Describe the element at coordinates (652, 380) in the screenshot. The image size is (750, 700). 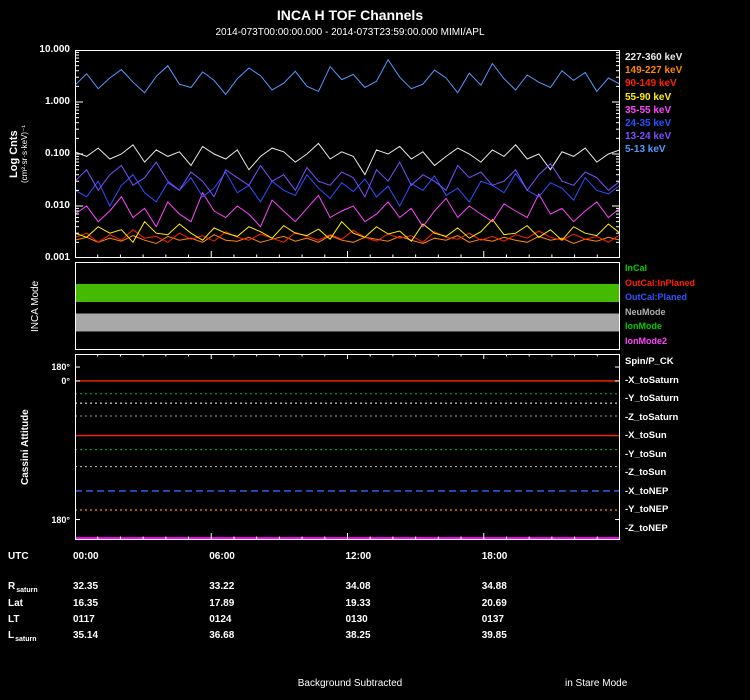
I see `attitude-legend-item: -X_toSaturn` at that location.